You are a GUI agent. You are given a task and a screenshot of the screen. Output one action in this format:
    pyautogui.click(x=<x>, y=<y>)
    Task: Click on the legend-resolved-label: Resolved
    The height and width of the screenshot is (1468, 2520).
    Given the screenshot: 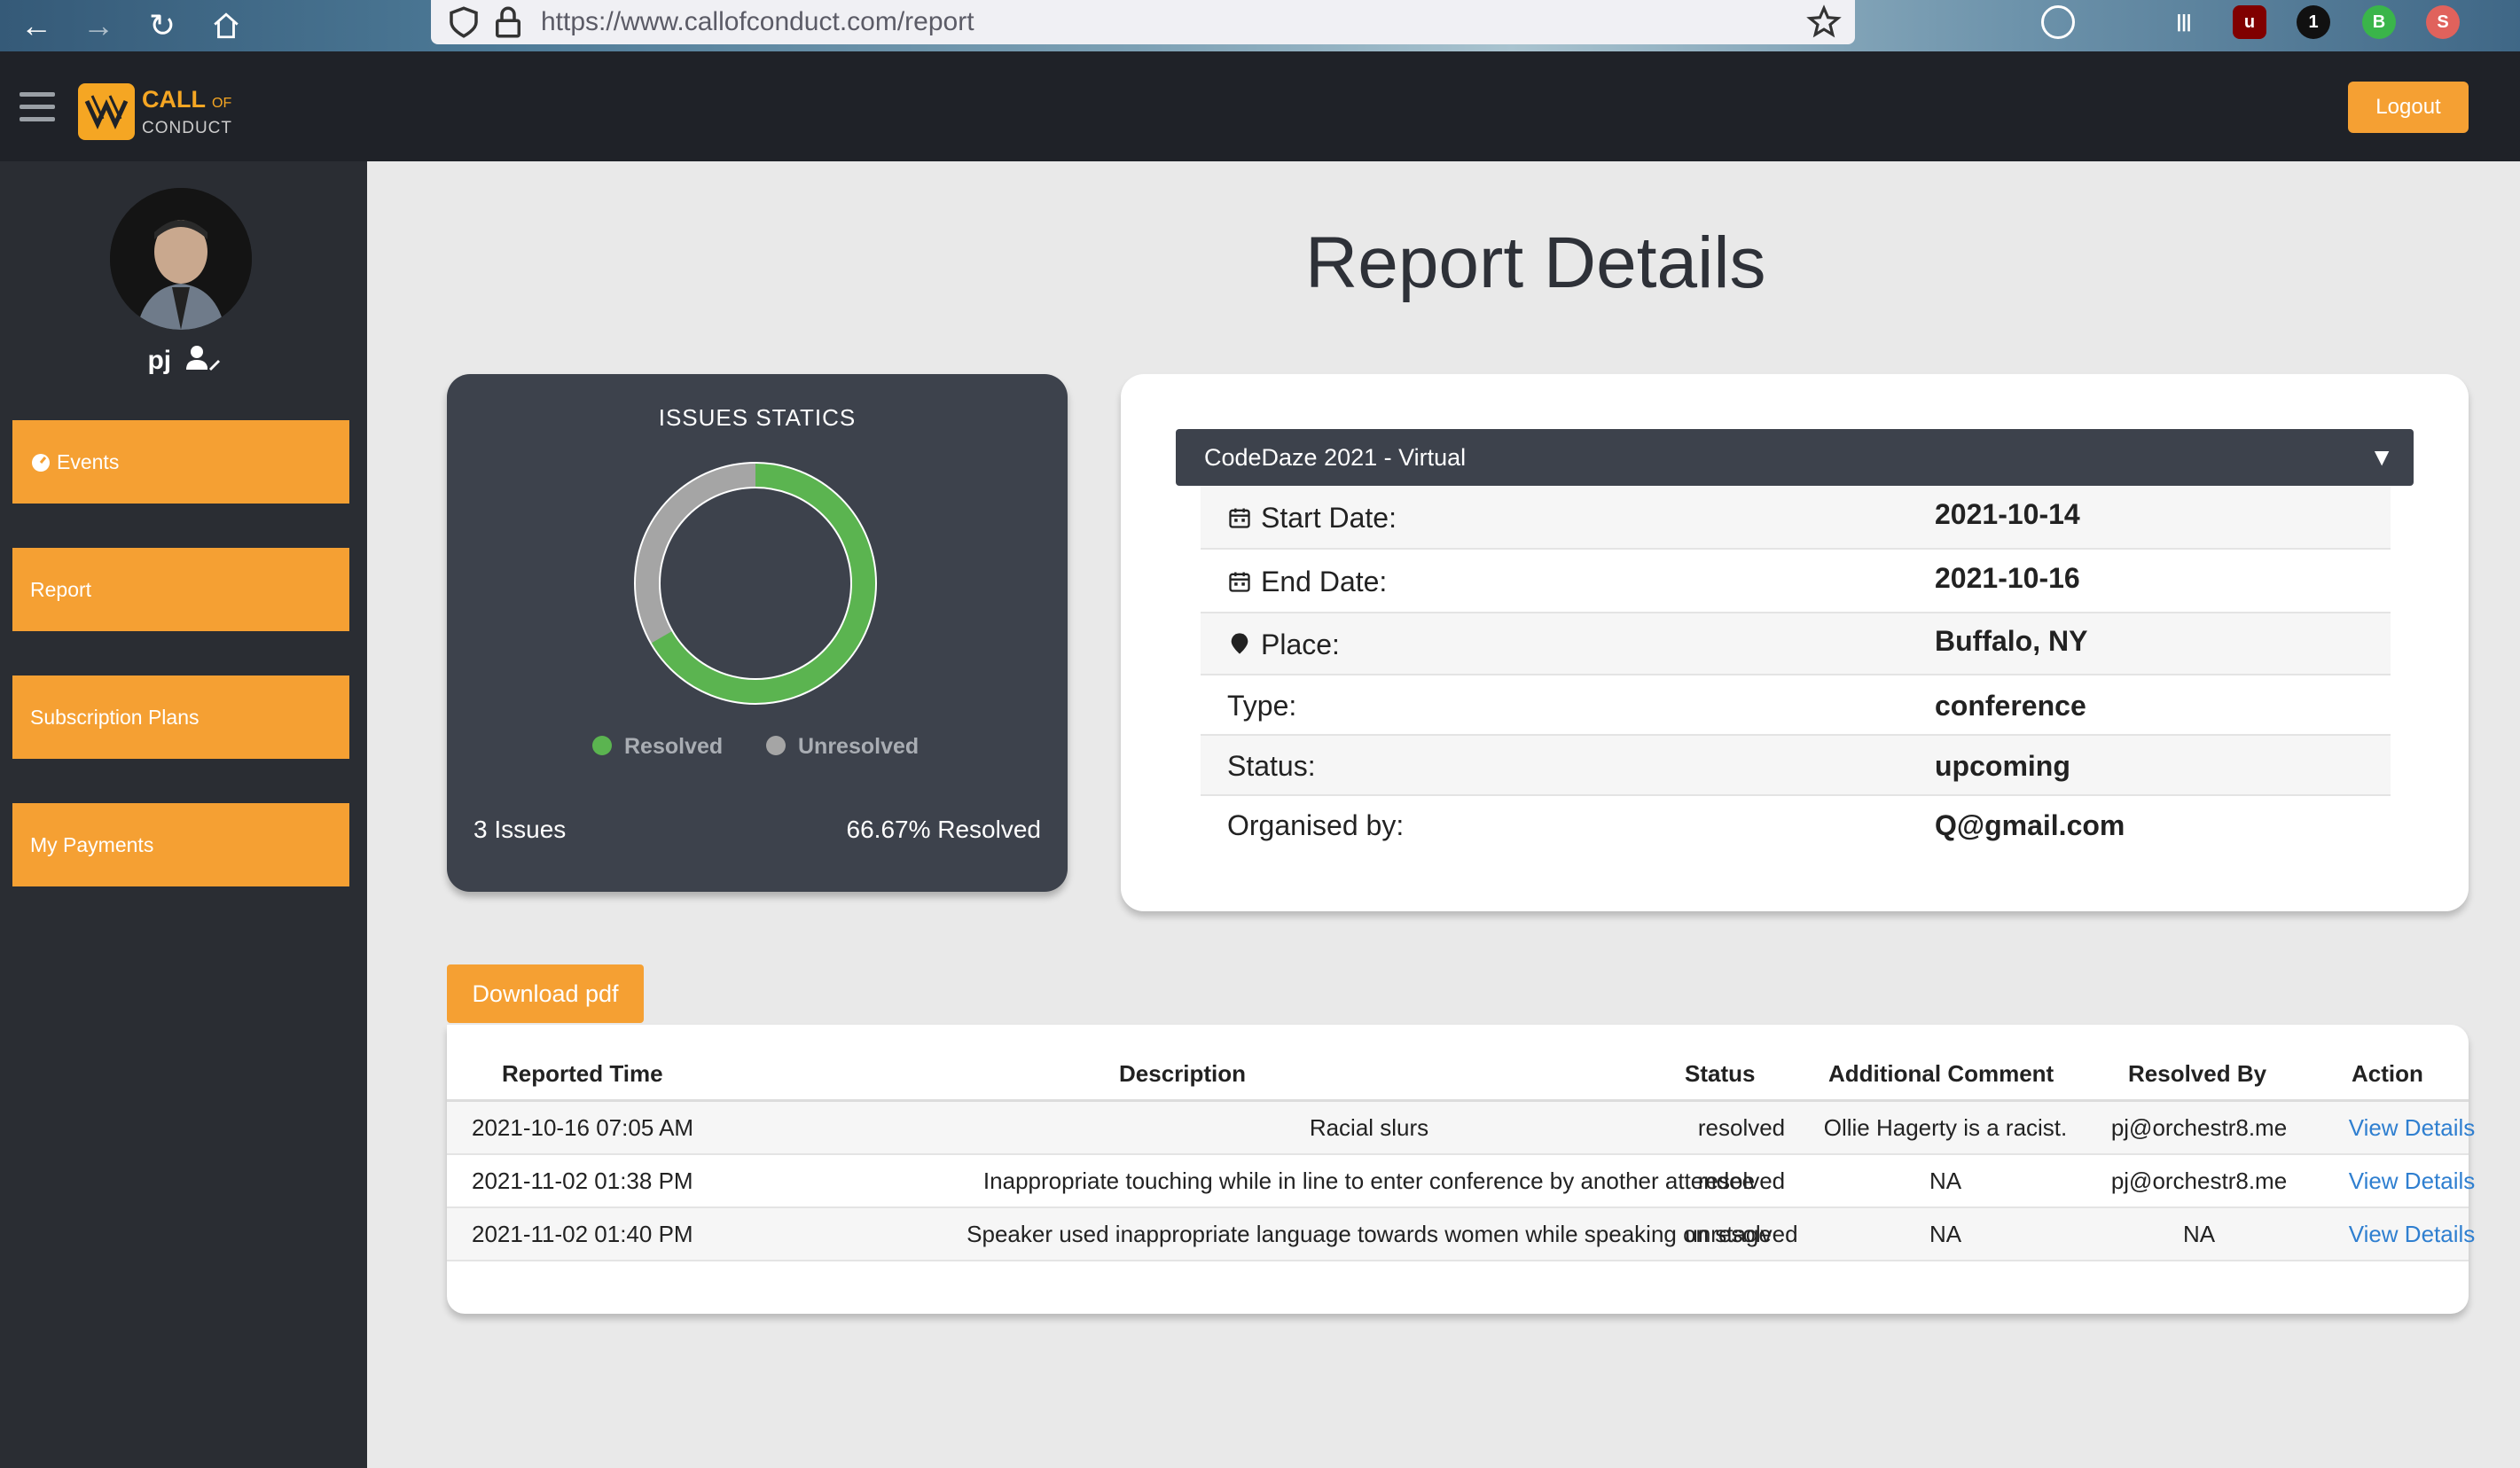 What is the action you would take?
    pyautogui.click(x=674, y=746)
    